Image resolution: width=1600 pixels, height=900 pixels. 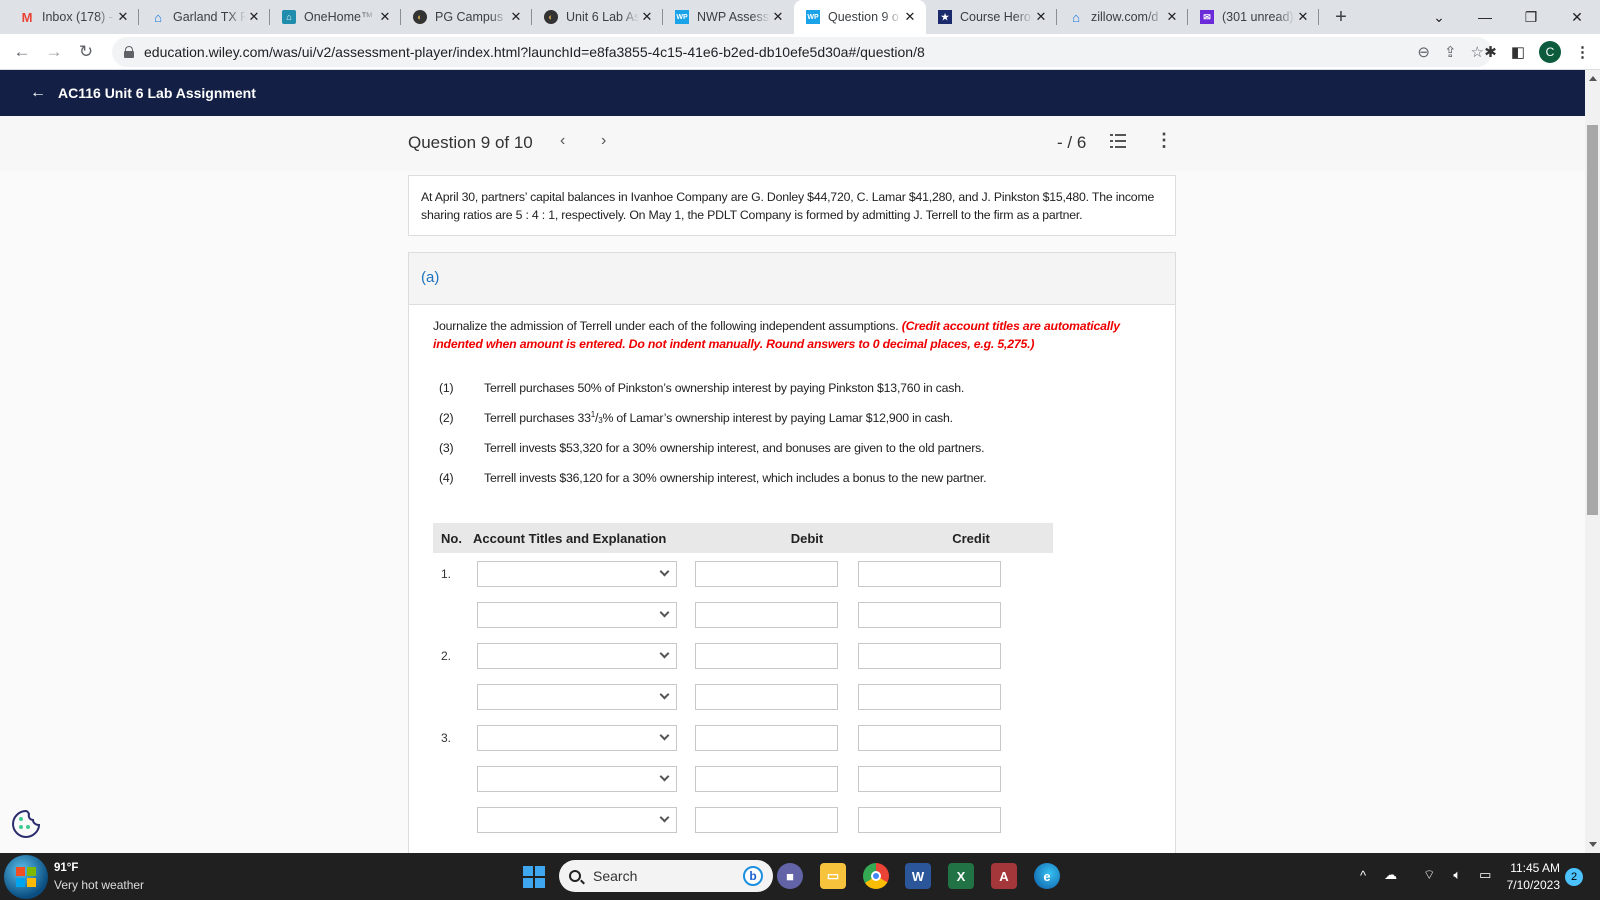 I want to click on back-arrow-icon: ←, so click(x=38, y=93).